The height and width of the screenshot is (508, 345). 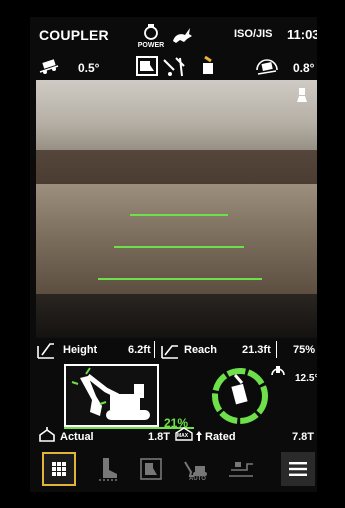 I want to click on trench-wall, so click(x=176, y=168).